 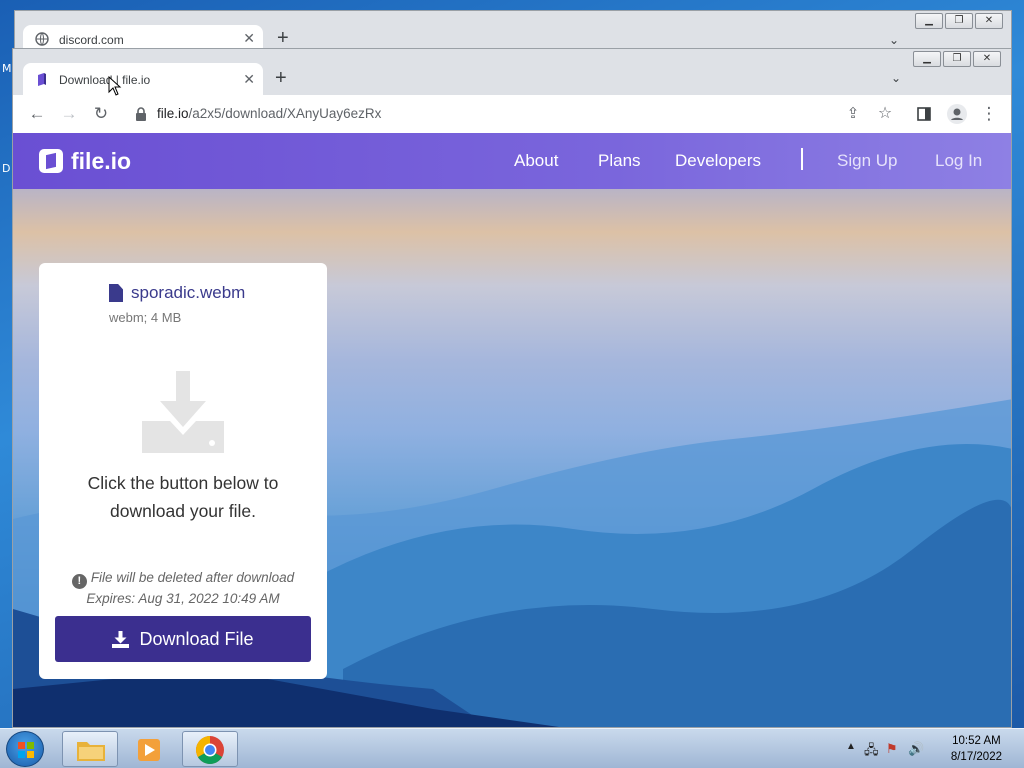 What do you see at coordinates (79, 581) in the screenshot?
I see `exclamation-icon: !` at bounding box center [79, 581].